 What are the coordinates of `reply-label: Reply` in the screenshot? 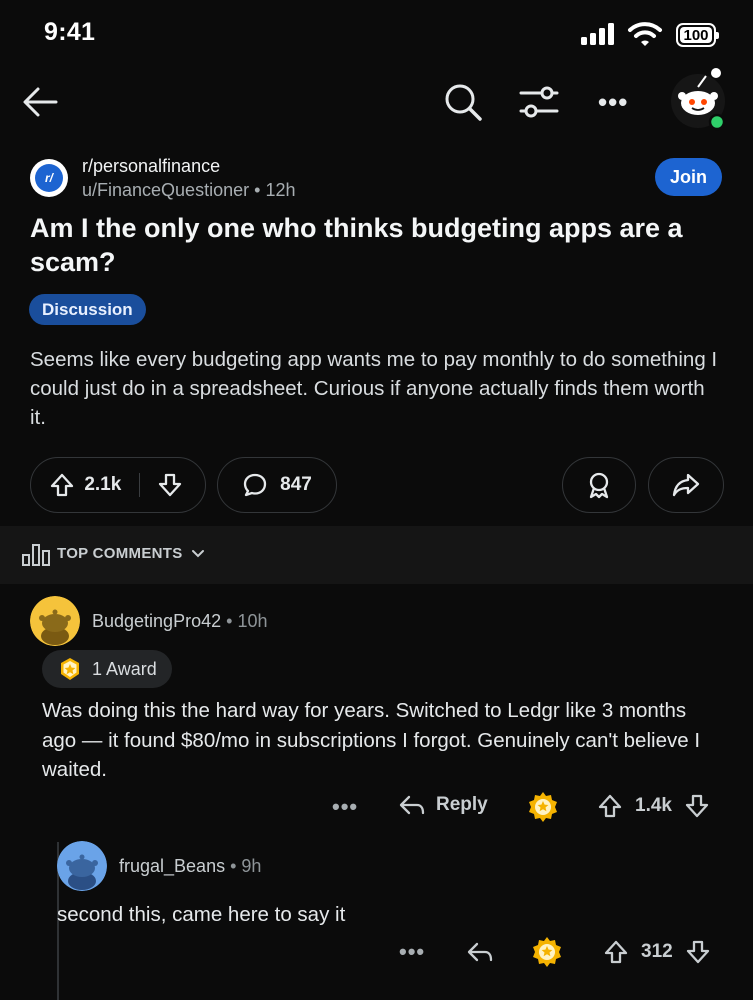 It's located at (462, 804).